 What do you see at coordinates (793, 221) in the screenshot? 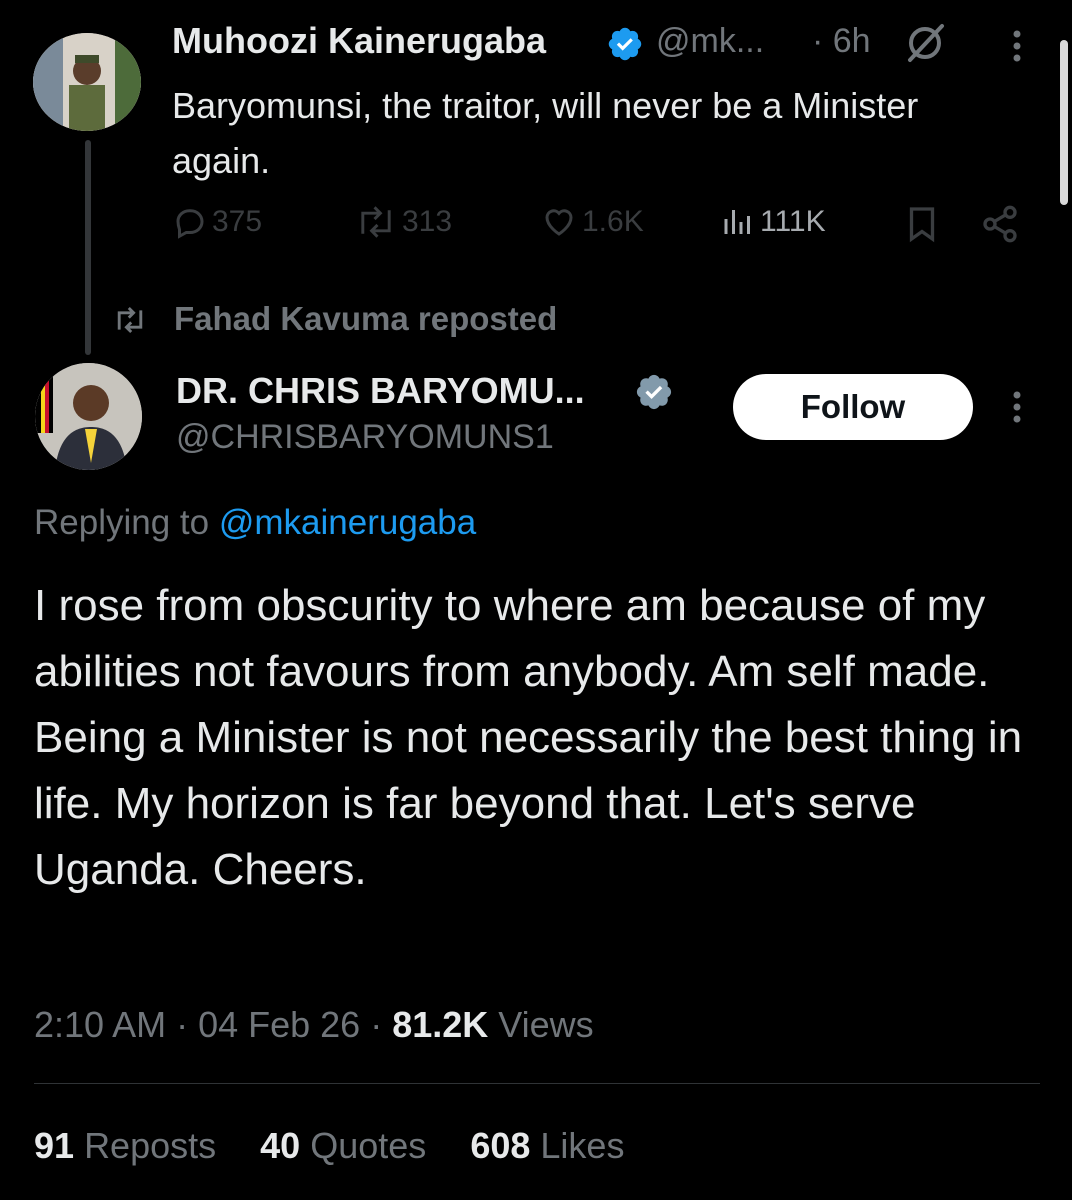
I see `views-count: 111K` at bounding box center [793, 221].